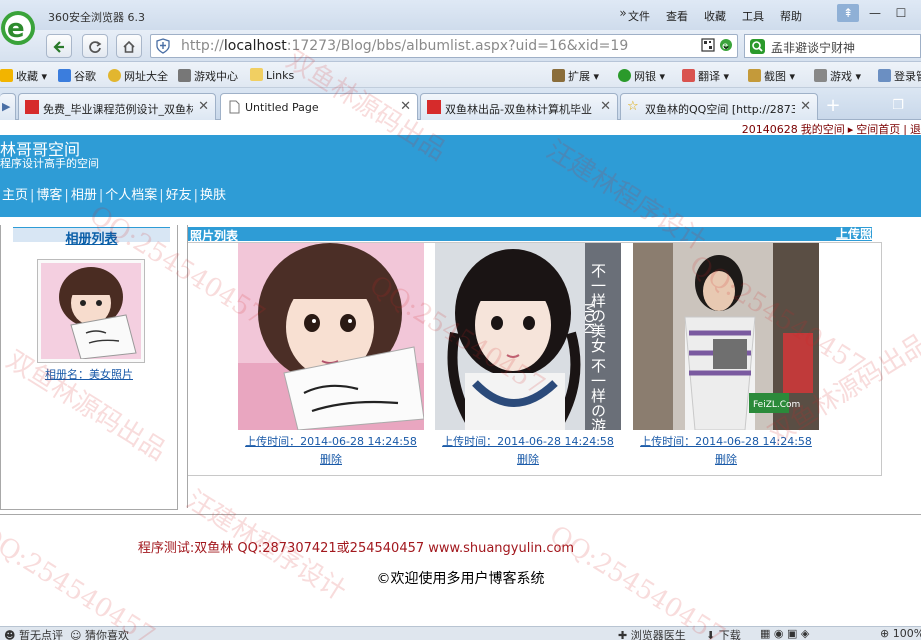 The image size is (921, 640). I want to click on back-button, so click(59, 46).